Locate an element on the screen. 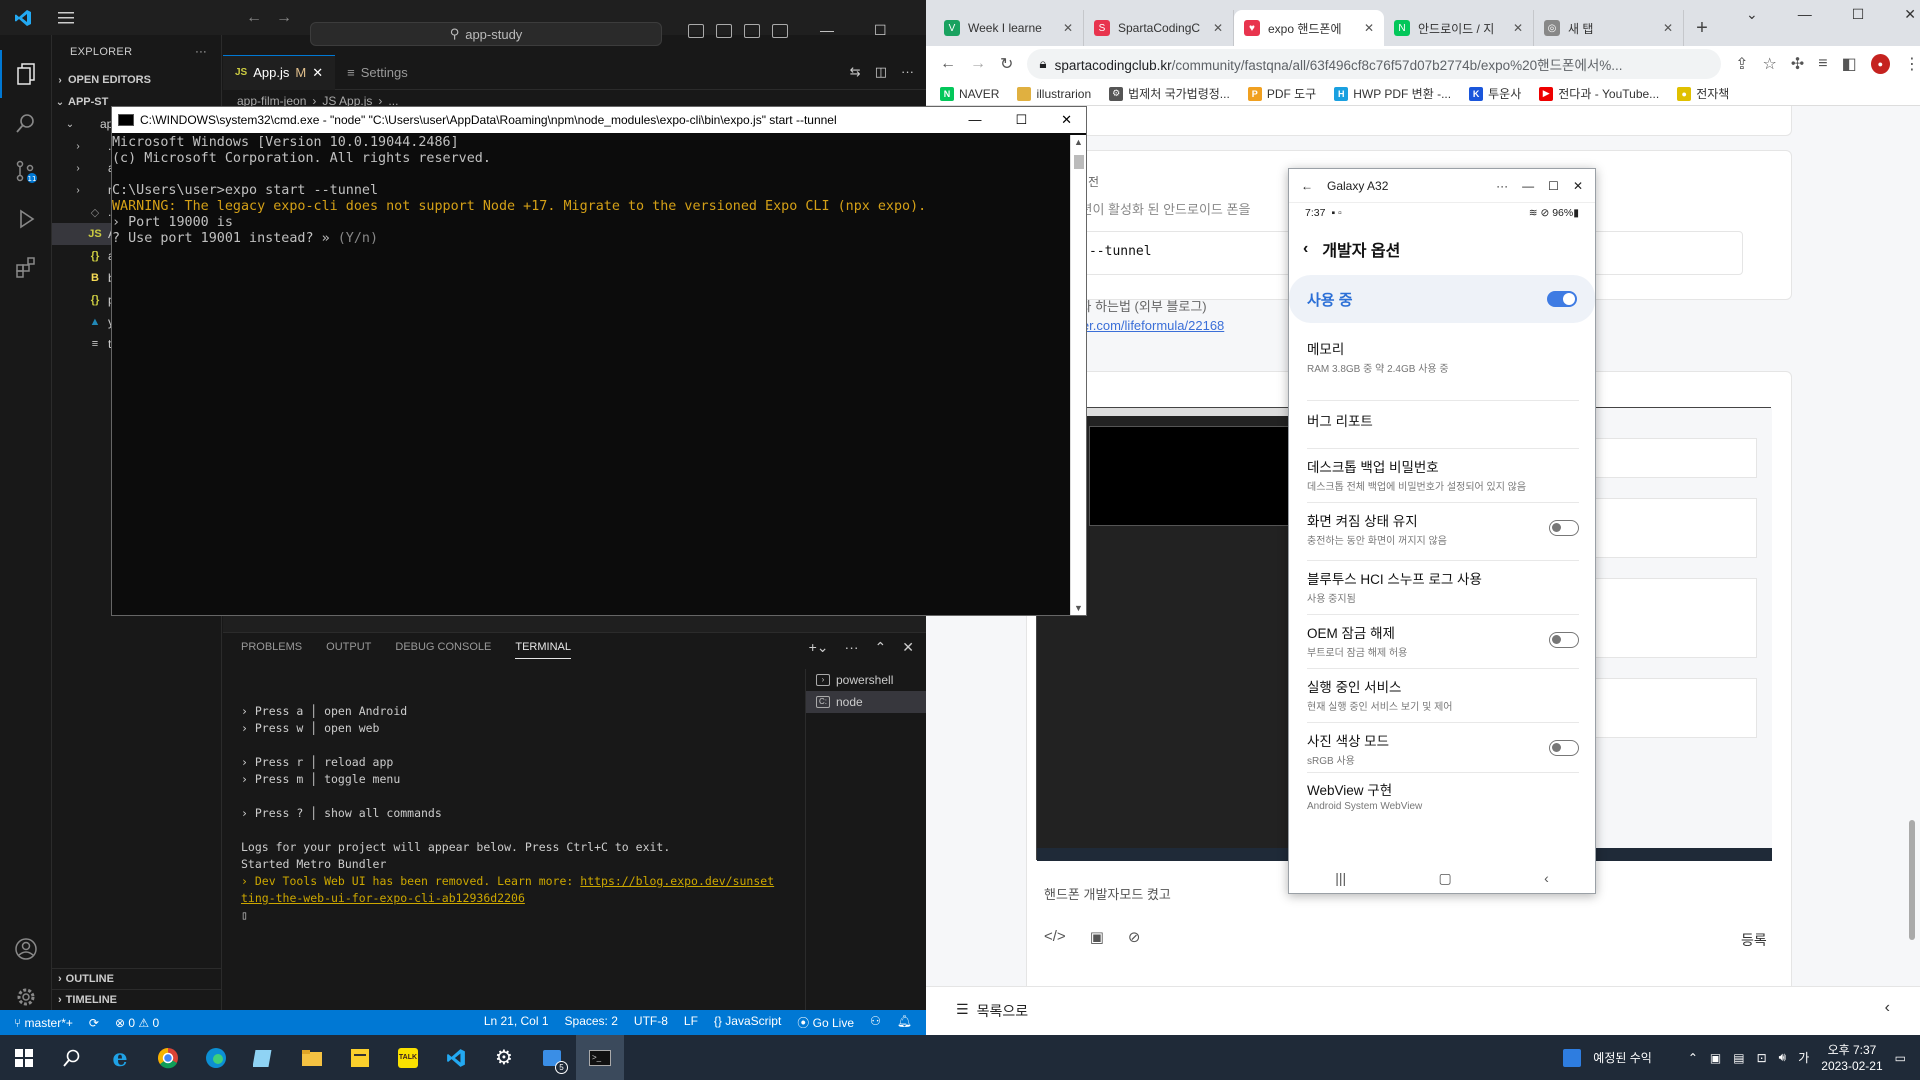 This screenshot has height=1080, width=1920. toggle-panel-icon is located at coordinates (724, 31).